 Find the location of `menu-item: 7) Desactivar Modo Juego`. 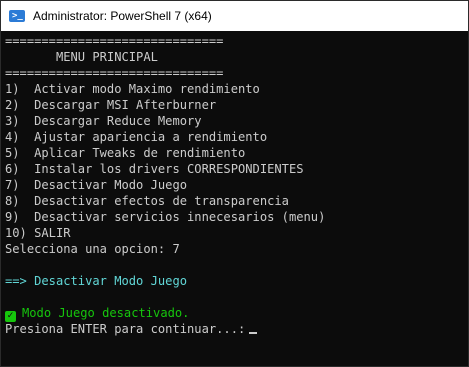

menu-item: 7) Desactivar Modo Juego is located at coordinates (96, 185).